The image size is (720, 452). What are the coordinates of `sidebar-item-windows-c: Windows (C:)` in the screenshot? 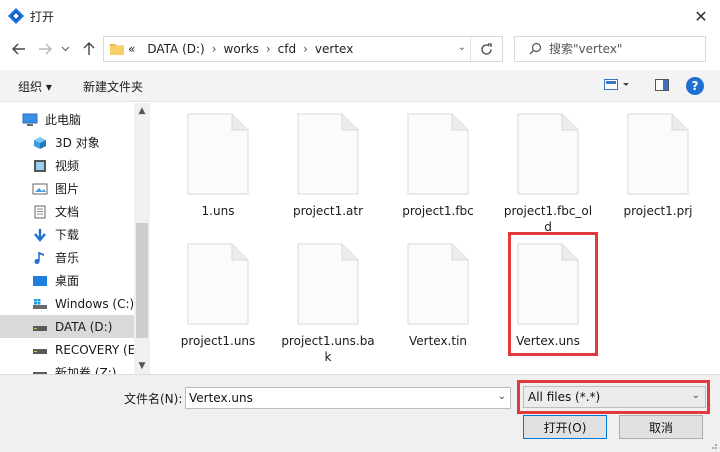 It's located at (67, 303).